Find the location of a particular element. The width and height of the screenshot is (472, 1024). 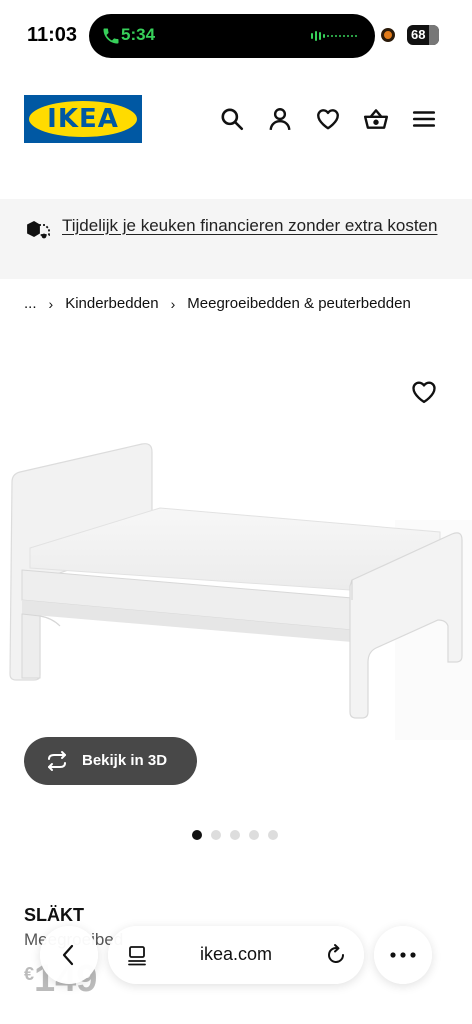

battery-icon: 68 is located at coordinates (423, 35).